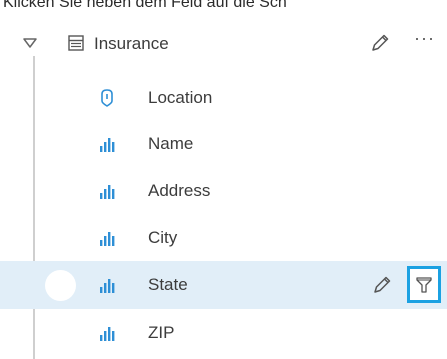 This screenshot has height=359, width=447. What do you see at coordinates (223, 333) in the screenshot?
I see `field-row-zip: ZIP` at bounding box center [223, 333].